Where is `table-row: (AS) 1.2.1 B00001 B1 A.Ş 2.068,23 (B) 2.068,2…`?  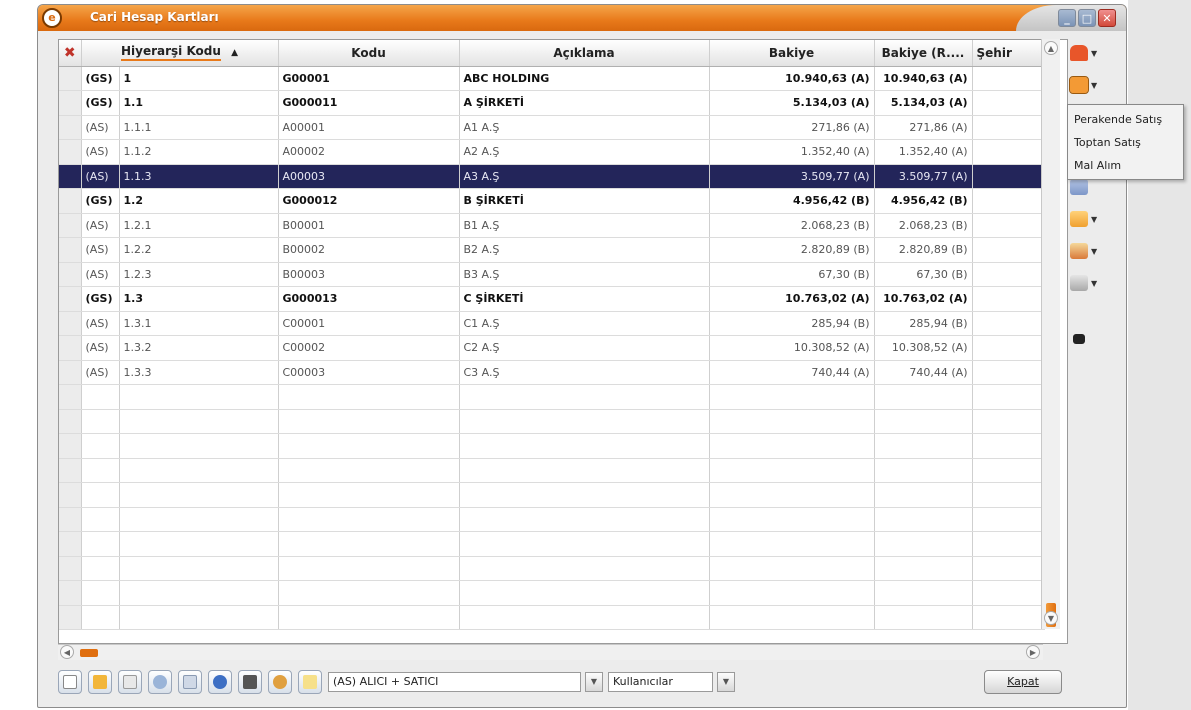
table-row: (AS) 1.2.1 B00001 B1 A.Ş 2.068,23 (B) 2.068,2… is located at coordinates (552, 225).